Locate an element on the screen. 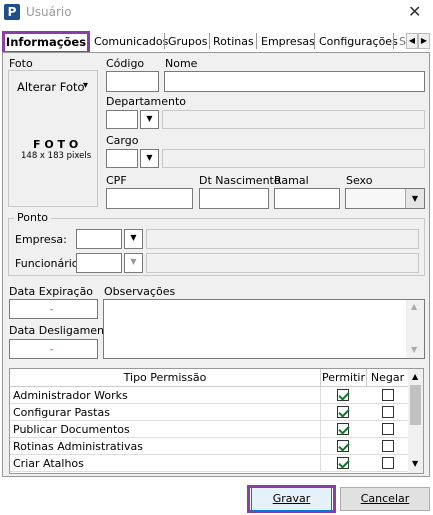 The image size is (433, 515). ramal-input is located at coordinates (307, 198).